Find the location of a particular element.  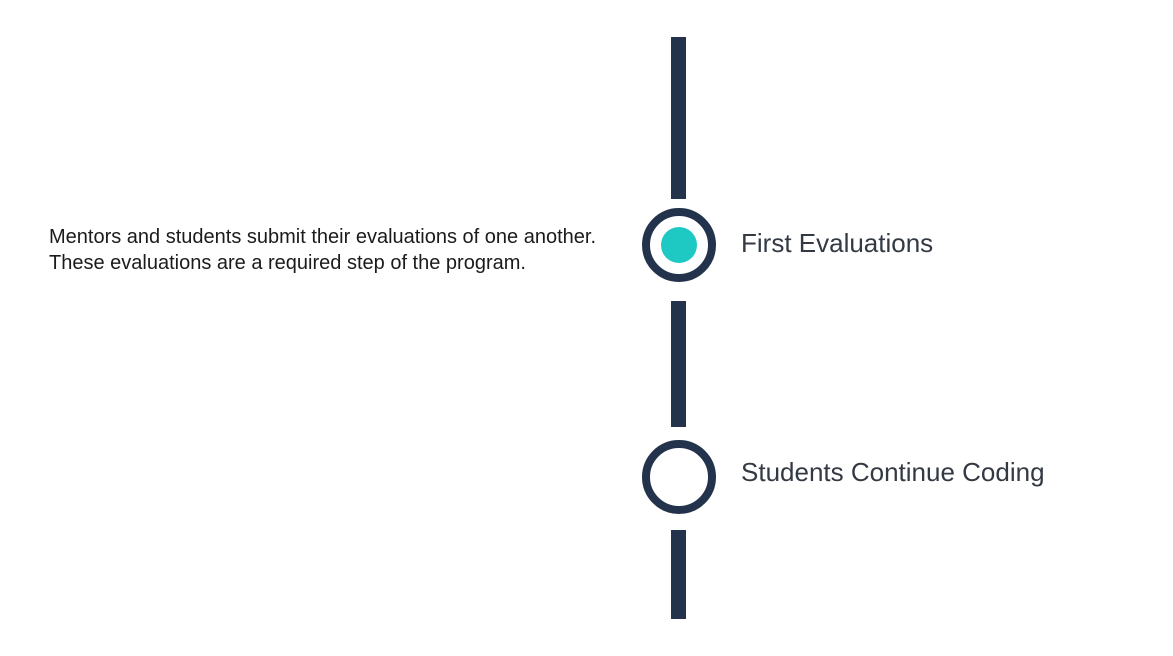

step-label-first-evaluations: First Evaluations is located at coordinates (837, 243).